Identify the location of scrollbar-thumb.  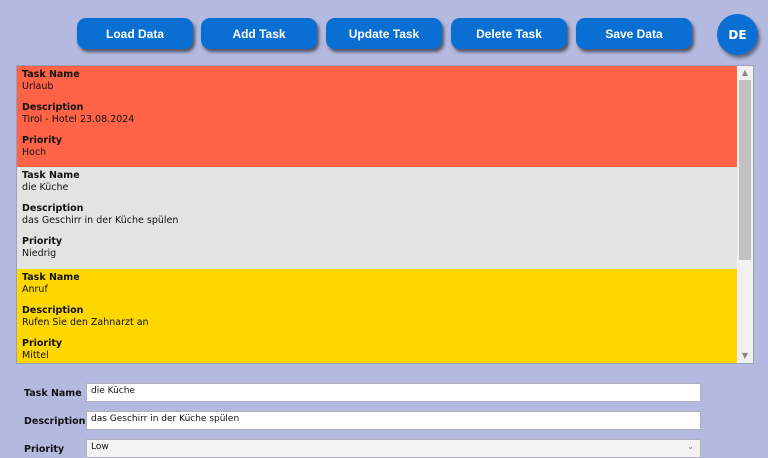
(745, 170).